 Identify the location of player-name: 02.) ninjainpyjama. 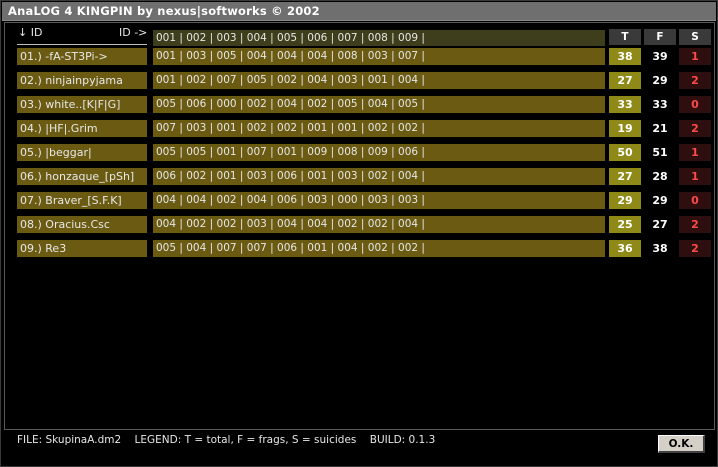
(82, 80).